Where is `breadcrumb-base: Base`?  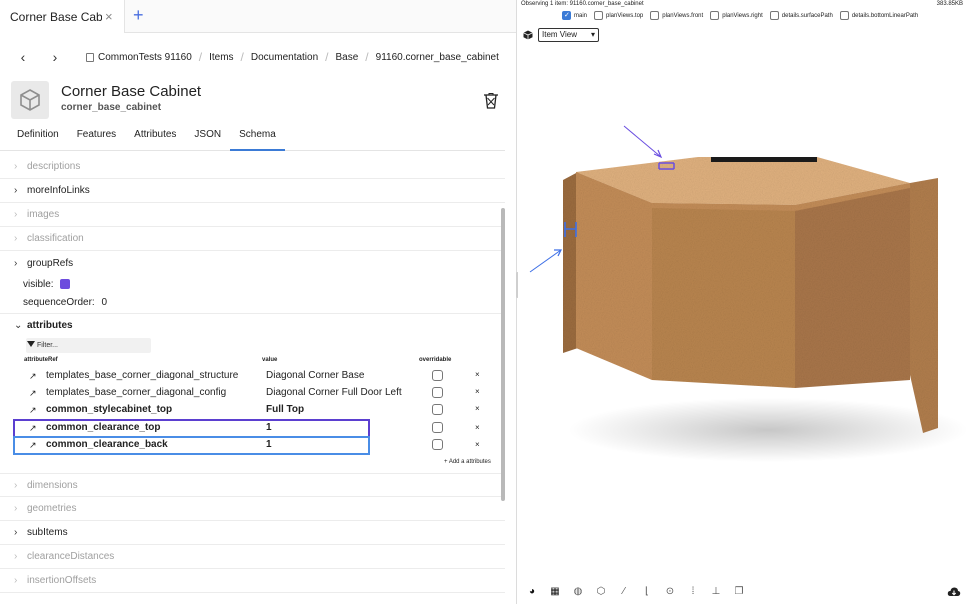 breadcrumb-base: Base is located at coordinates (347, 57).